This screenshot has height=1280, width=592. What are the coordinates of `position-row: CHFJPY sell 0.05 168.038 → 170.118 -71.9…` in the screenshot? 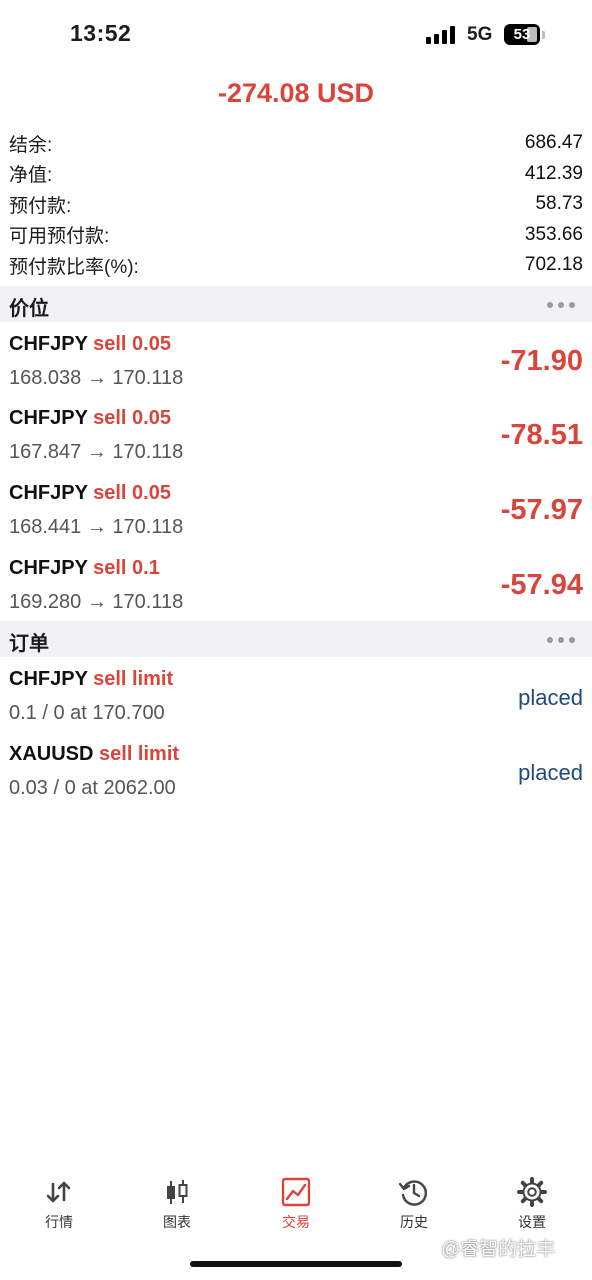 It's located at (296, 362).